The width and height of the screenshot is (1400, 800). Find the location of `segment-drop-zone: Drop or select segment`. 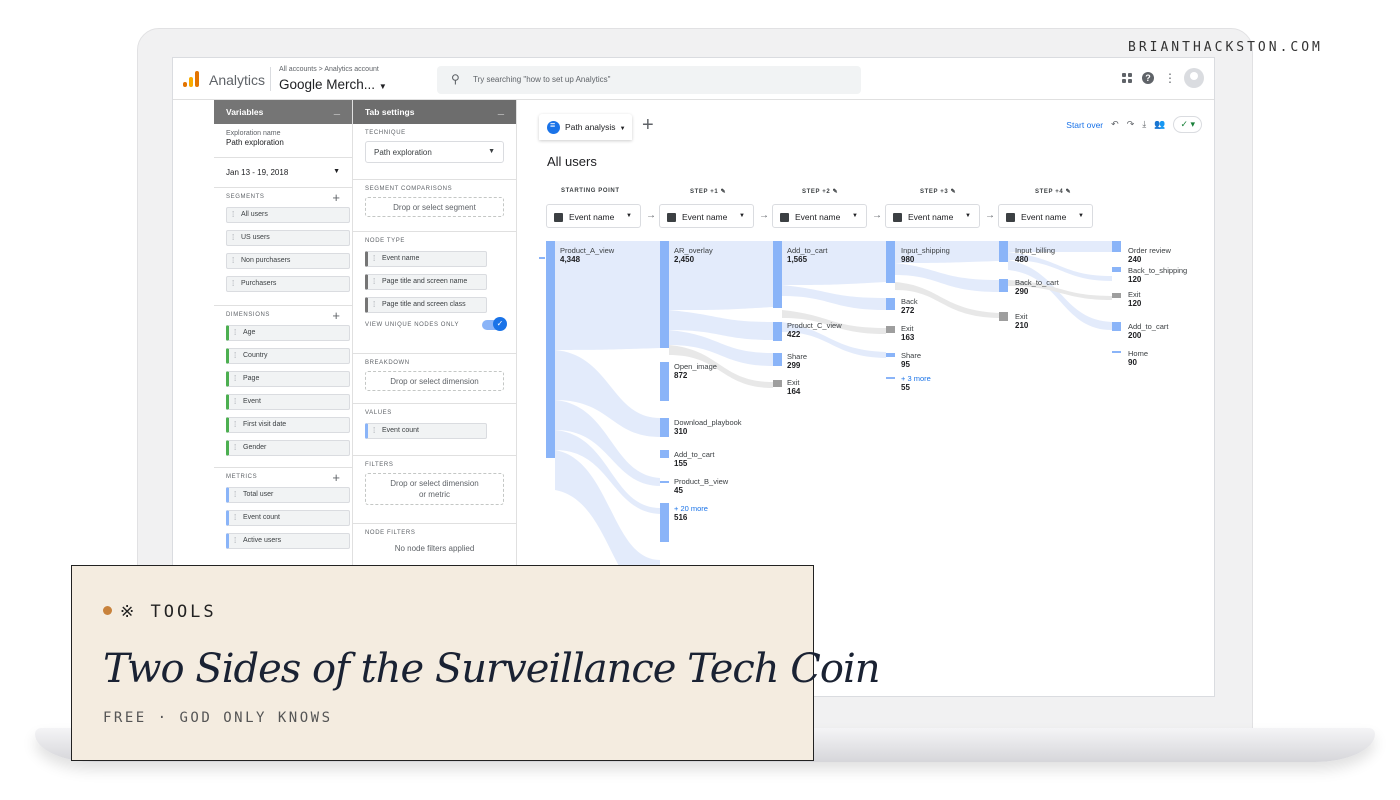

segment-drop-zone: Drop or select segment is located at coordinates (434, 207).